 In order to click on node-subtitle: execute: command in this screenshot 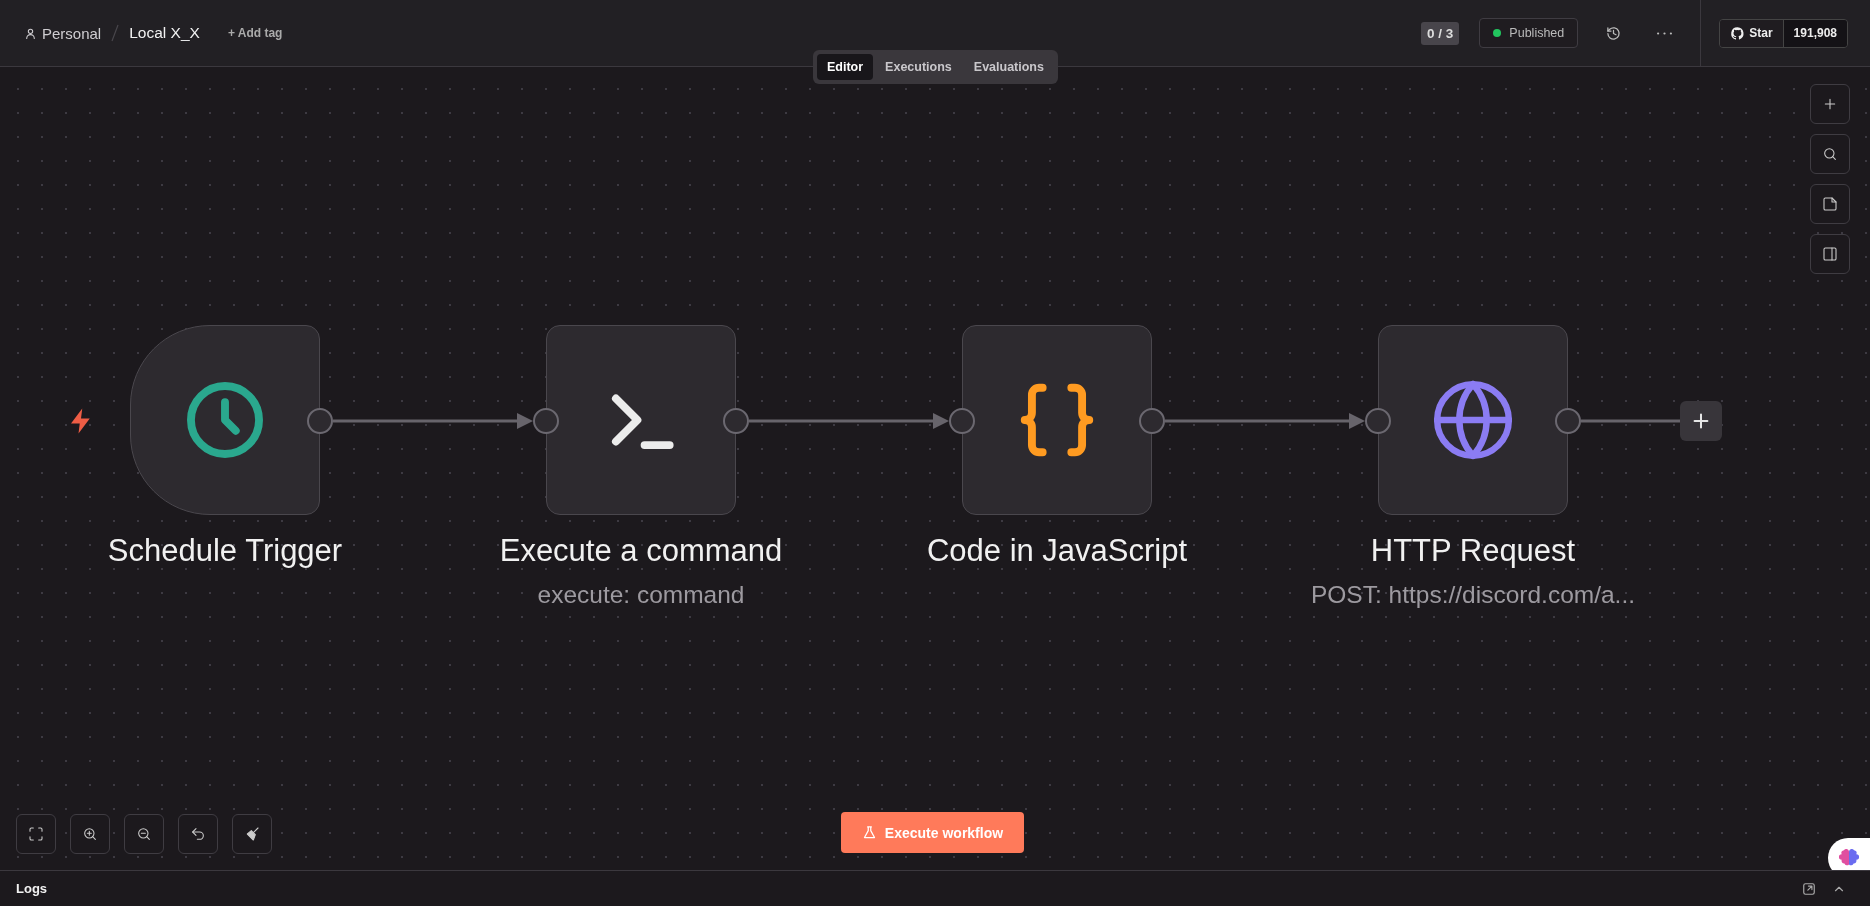, I will do `click(641, 595)`.